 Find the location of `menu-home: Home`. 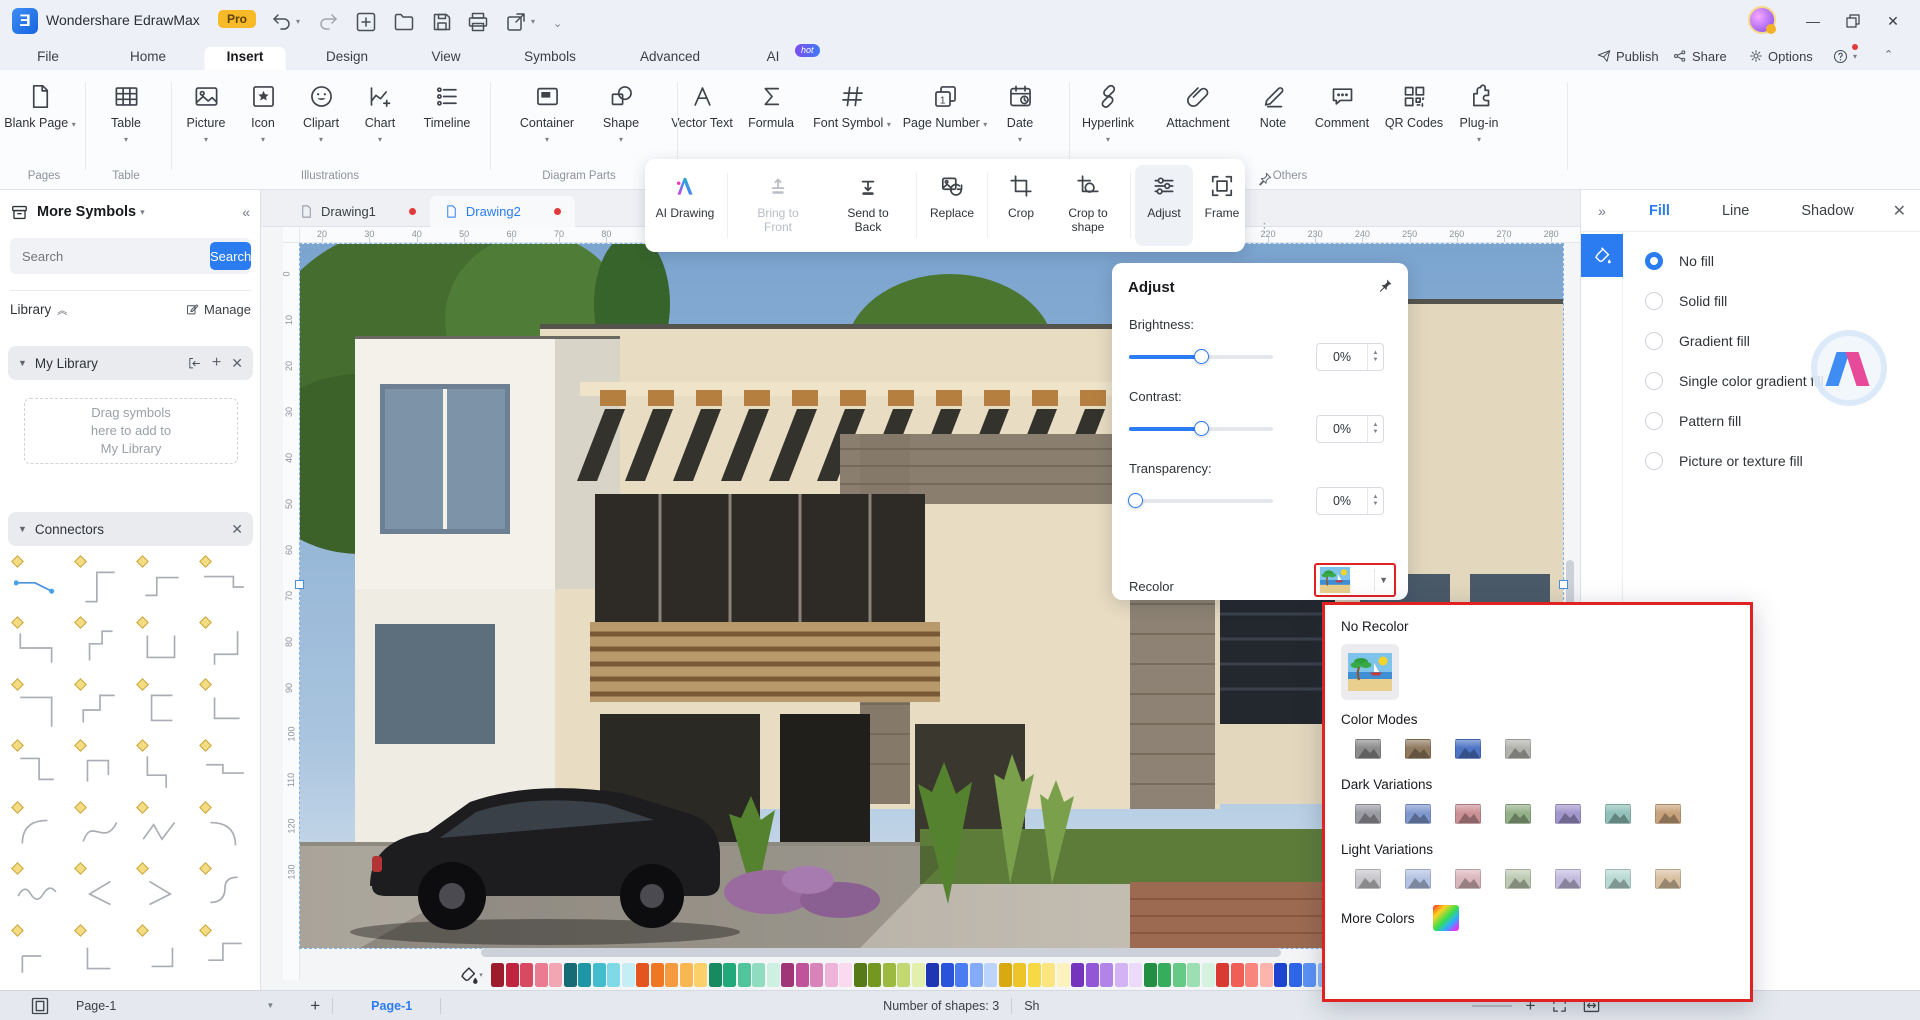

menu-home: Home is located at coordinates (148, 56).